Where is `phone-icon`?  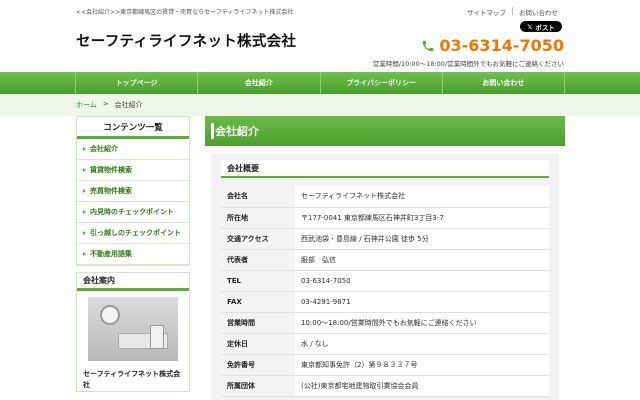
phone-icon is located at coordinates (428, 45).